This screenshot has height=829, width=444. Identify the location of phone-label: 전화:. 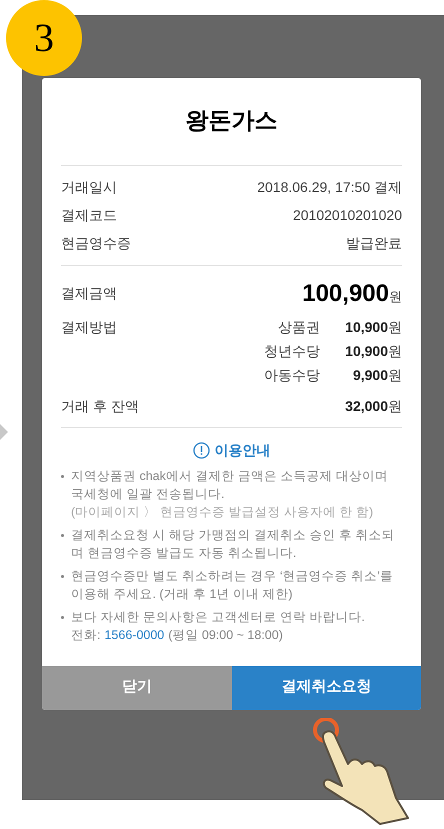
(85, 635).